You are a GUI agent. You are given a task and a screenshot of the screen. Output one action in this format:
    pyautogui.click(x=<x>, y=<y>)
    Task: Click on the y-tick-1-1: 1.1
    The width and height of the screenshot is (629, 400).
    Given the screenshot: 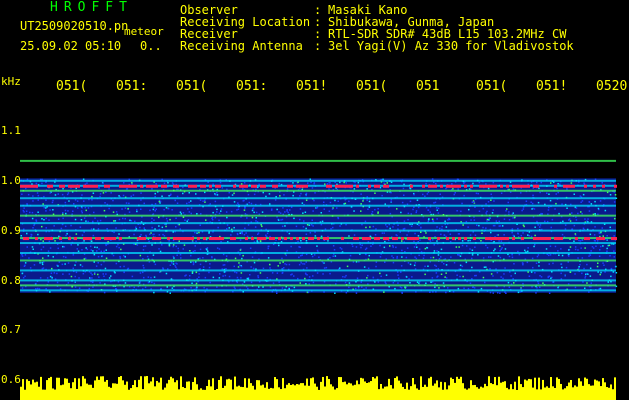 What is the action you would take?
    pyautogui.click(x=11, y=130)
    